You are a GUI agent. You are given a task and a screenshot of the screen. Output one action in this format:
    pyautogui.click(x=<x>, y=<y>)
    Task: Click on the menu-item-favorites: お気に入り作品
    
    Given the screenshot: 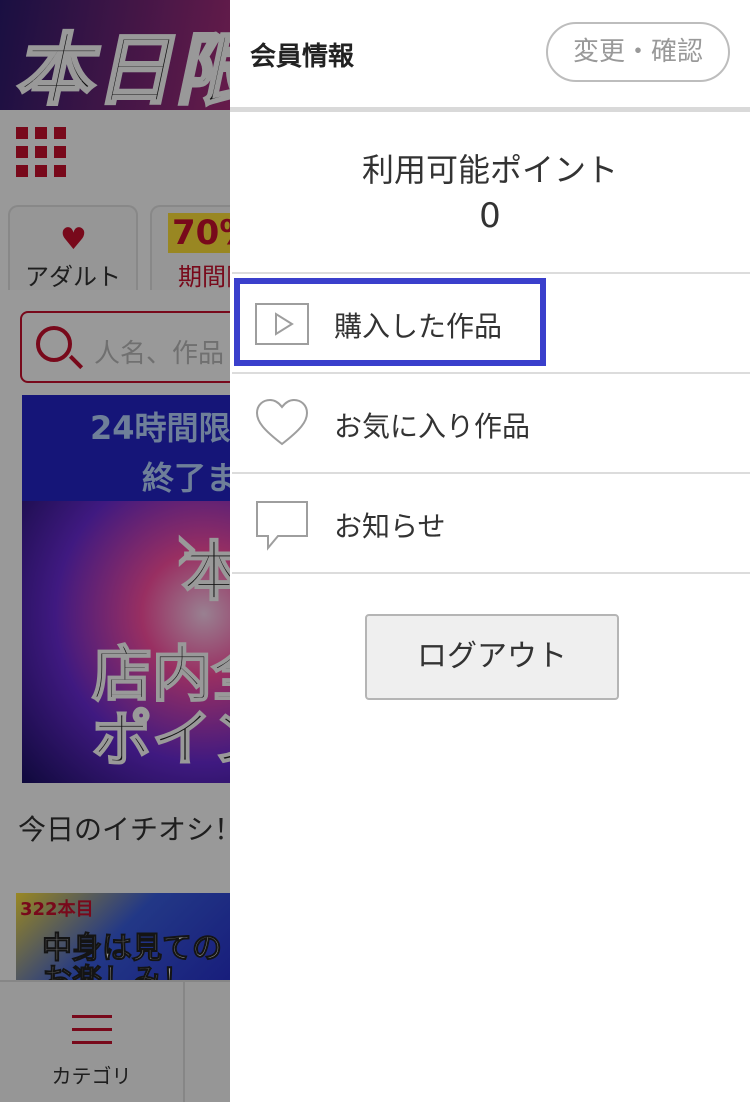 What is the action you would take?
    pyautogui.click(x=491, y=422)
    